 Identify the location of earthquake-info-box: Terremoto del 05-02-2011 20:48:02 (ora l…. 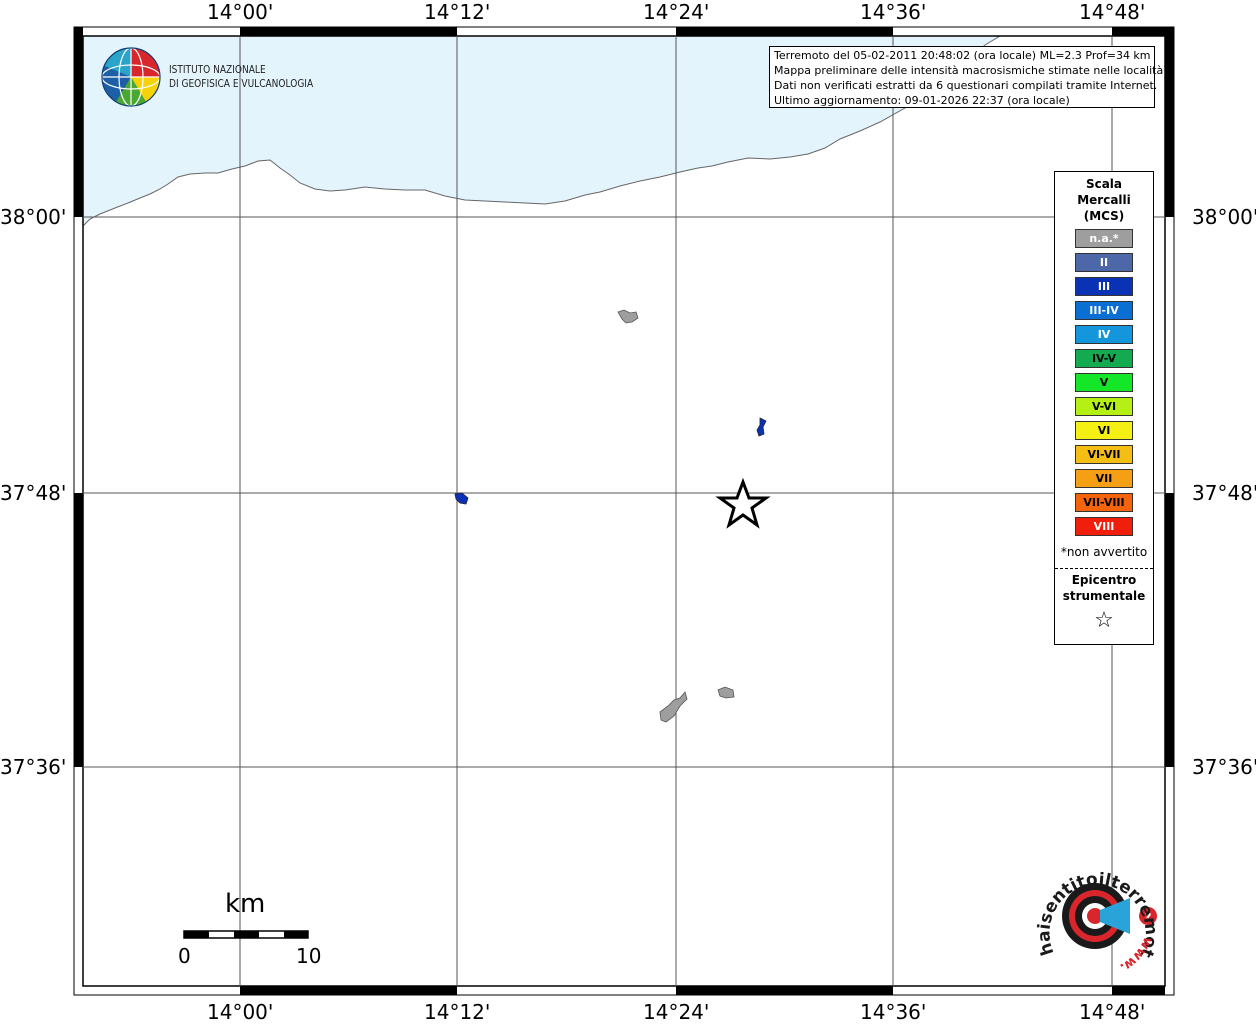
(966, 77).